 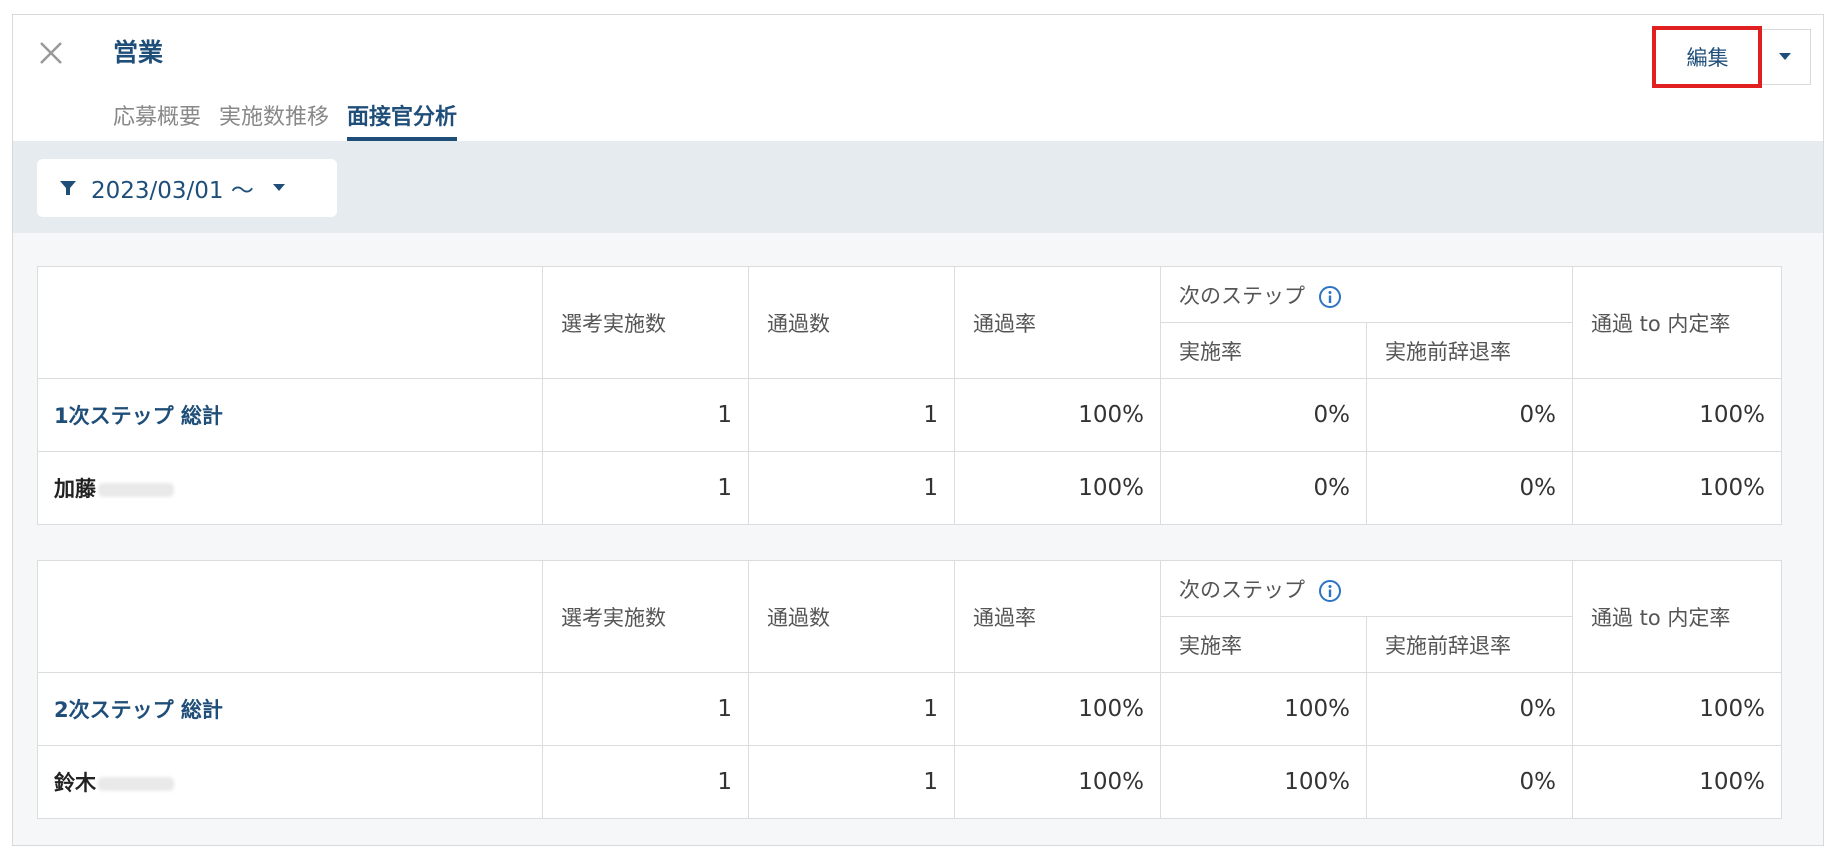 I want to click on date-filter-dropdown: 2023/03/01 〜, so click(x=187, y=188).